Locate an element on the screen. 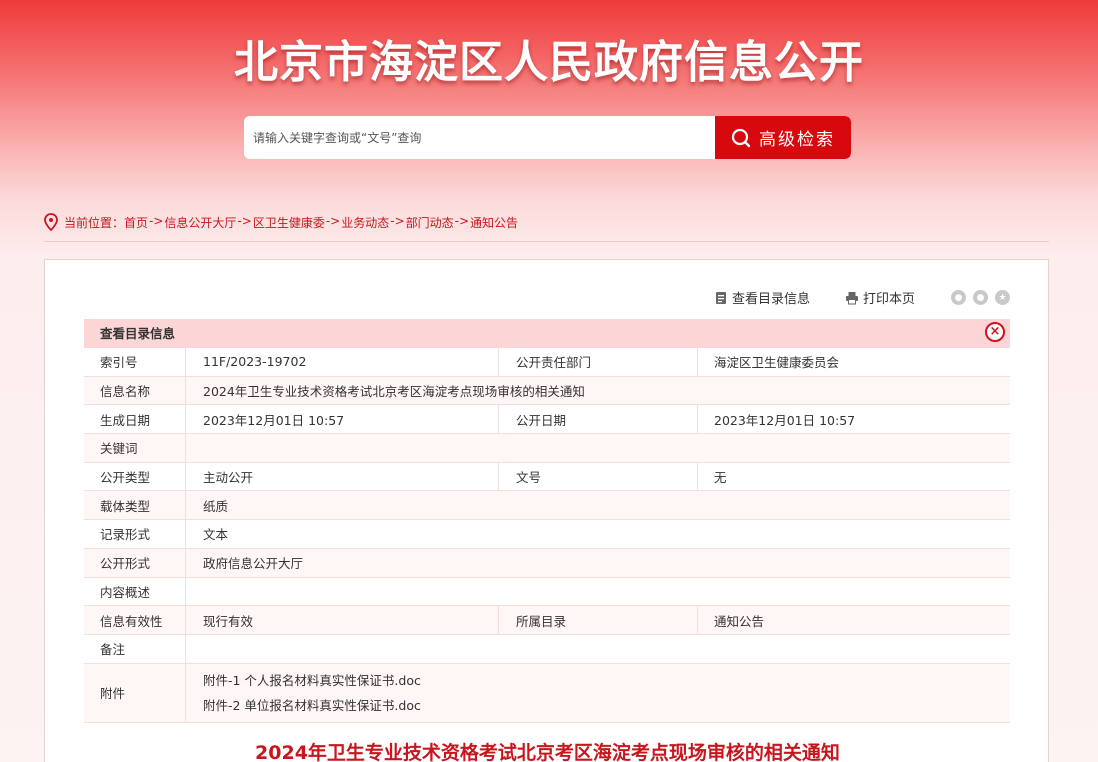  print-label: 打印本页 is located at coordinates (889, 299).